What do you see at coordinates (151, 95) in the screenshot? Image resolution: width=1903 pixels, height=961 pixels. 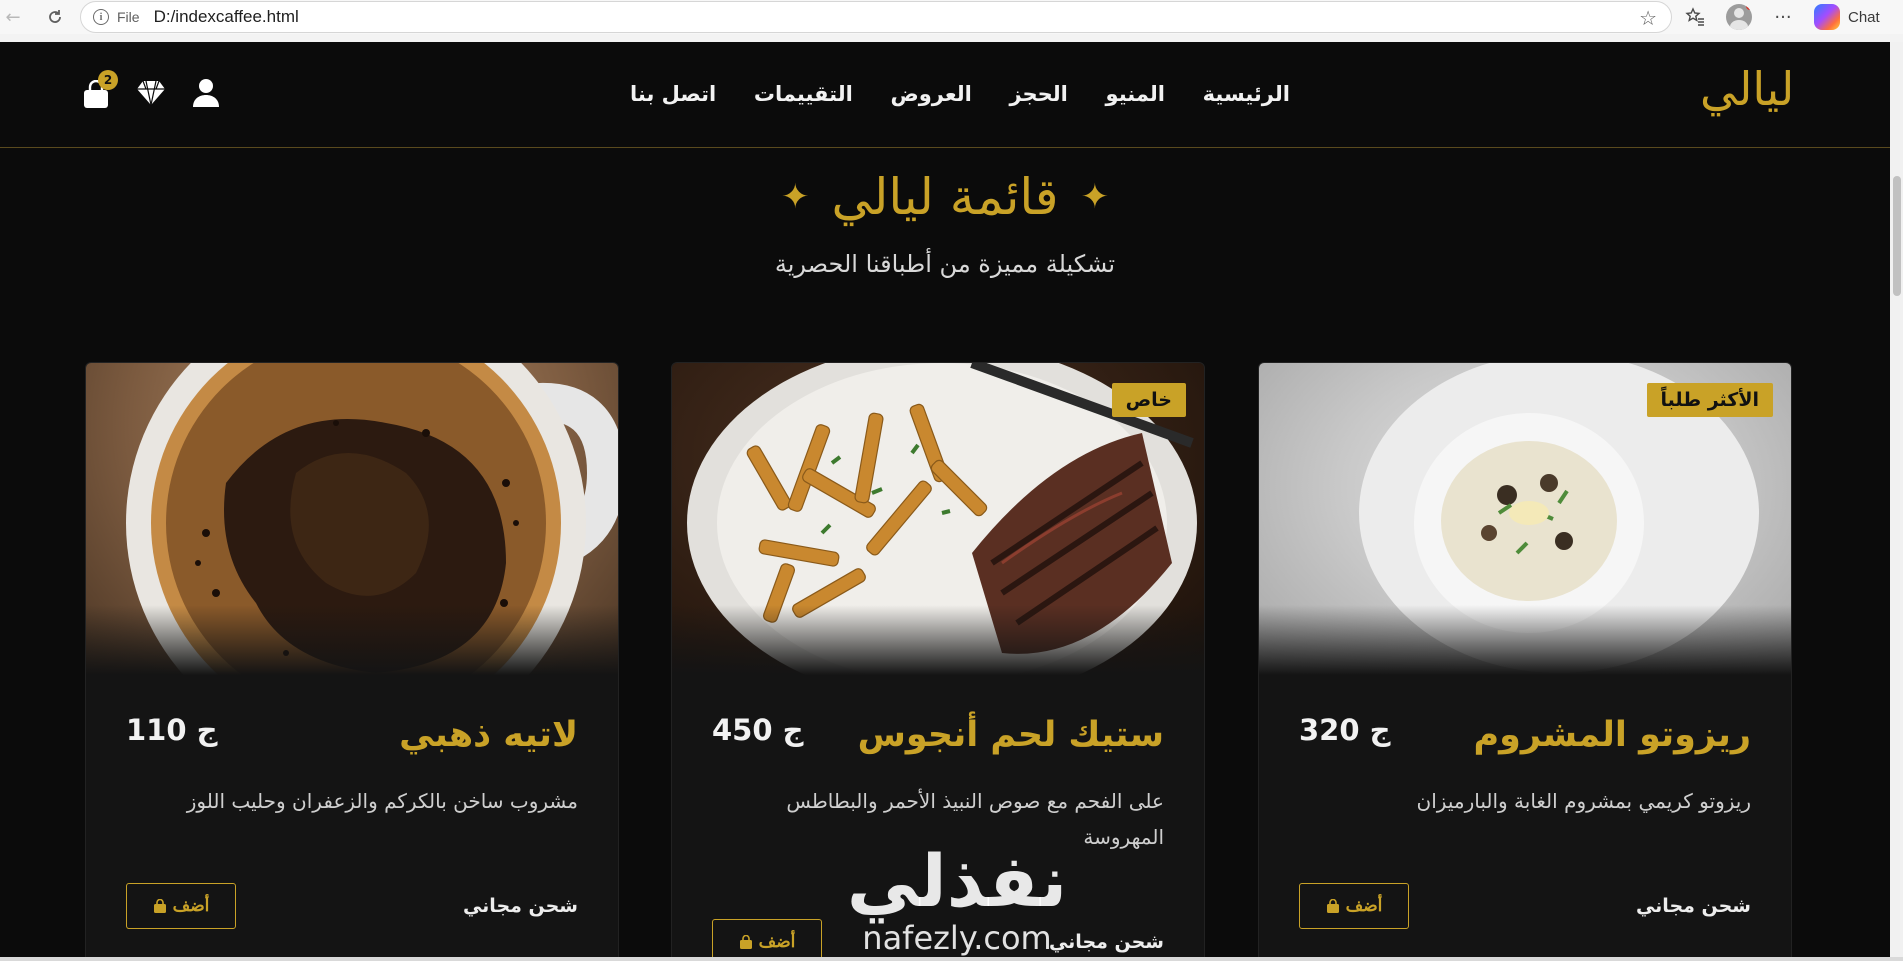 I see `diamond-icon` at bounding box center [151, 95].